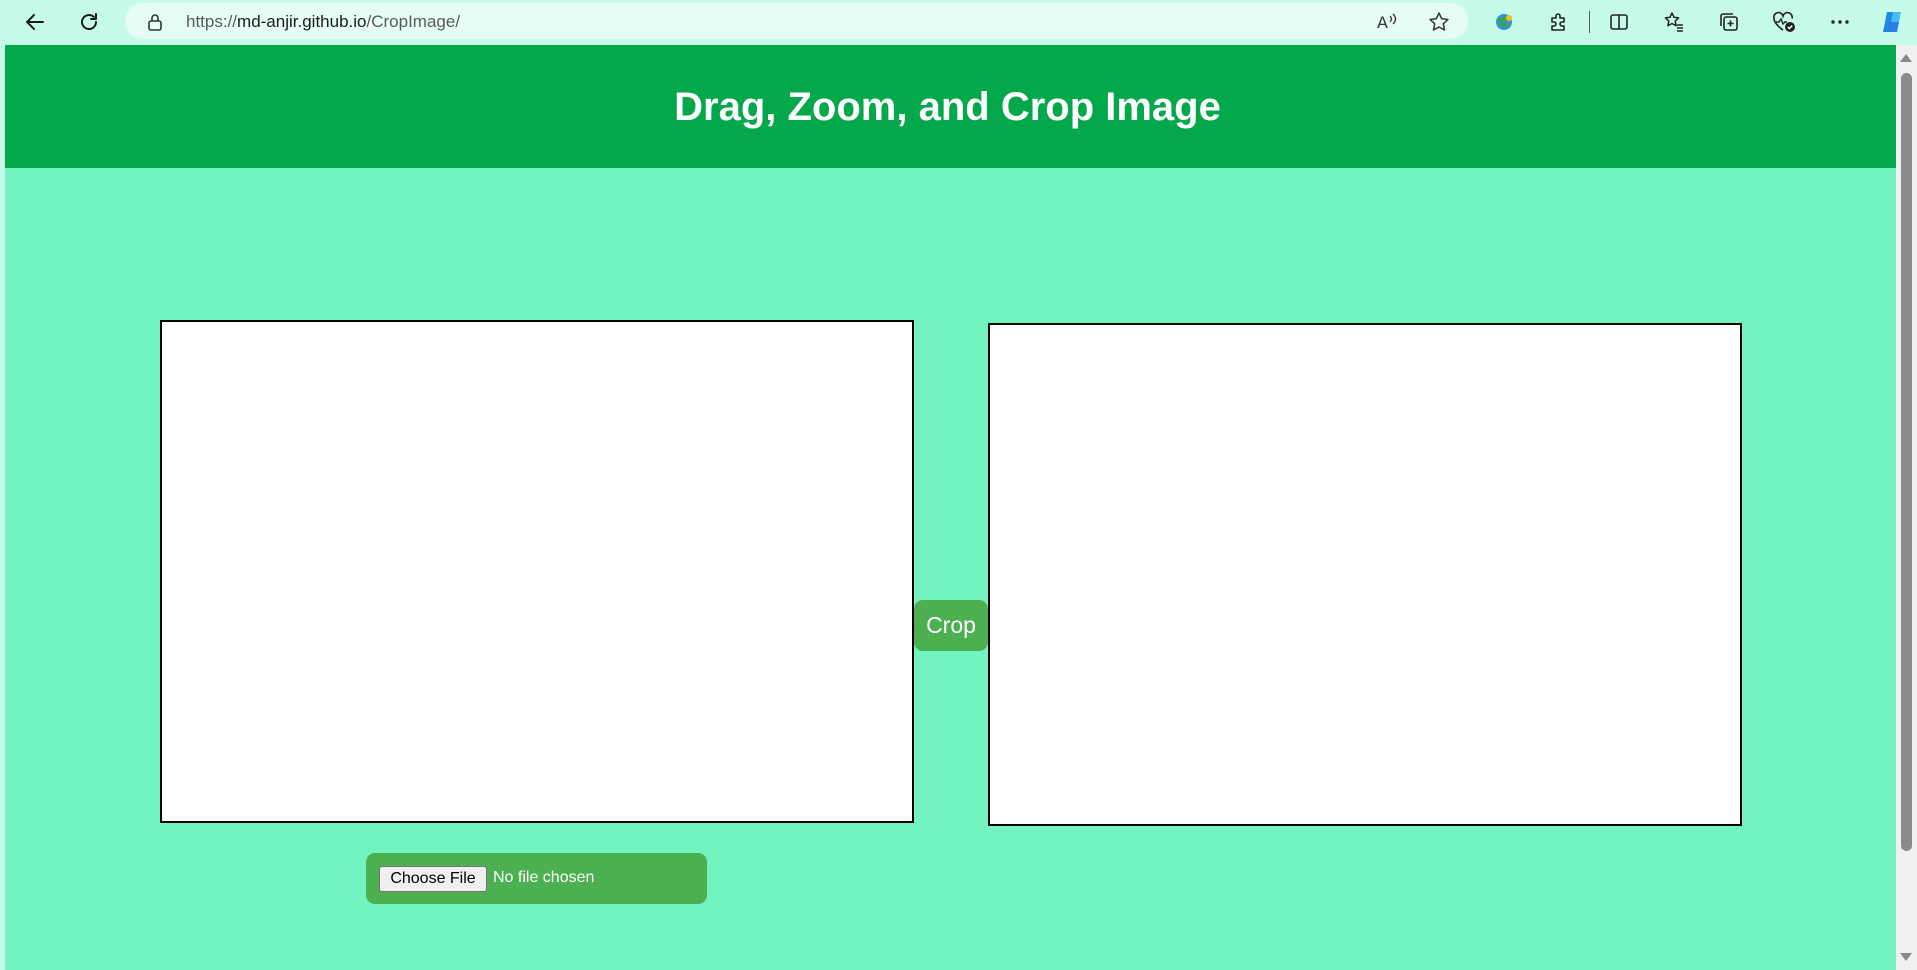 Image resolution: width=1917 pixels, height=970 pixels. Describe the element at coordinates (1504, 22) in the screenshot. I see `extension-globe-icon` at that location.